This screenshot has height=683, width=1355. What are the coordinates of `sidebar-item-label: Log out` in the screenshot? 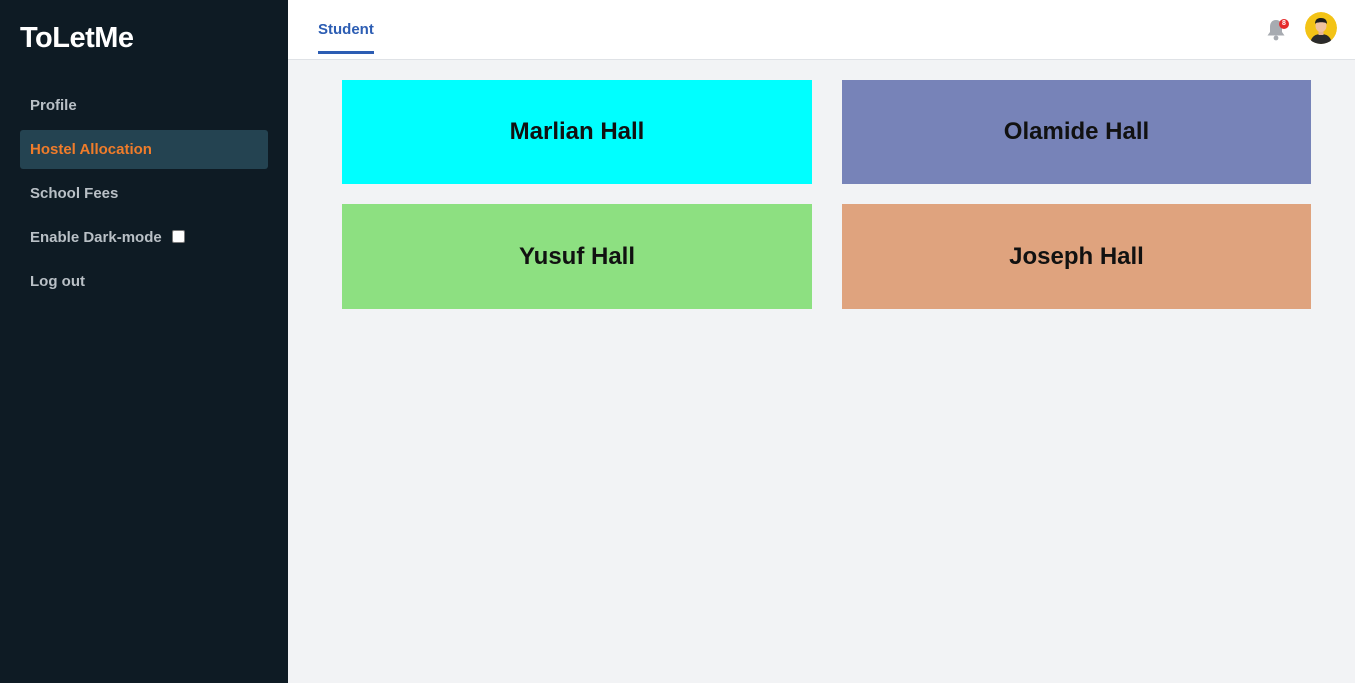 It's located at (57, 281).